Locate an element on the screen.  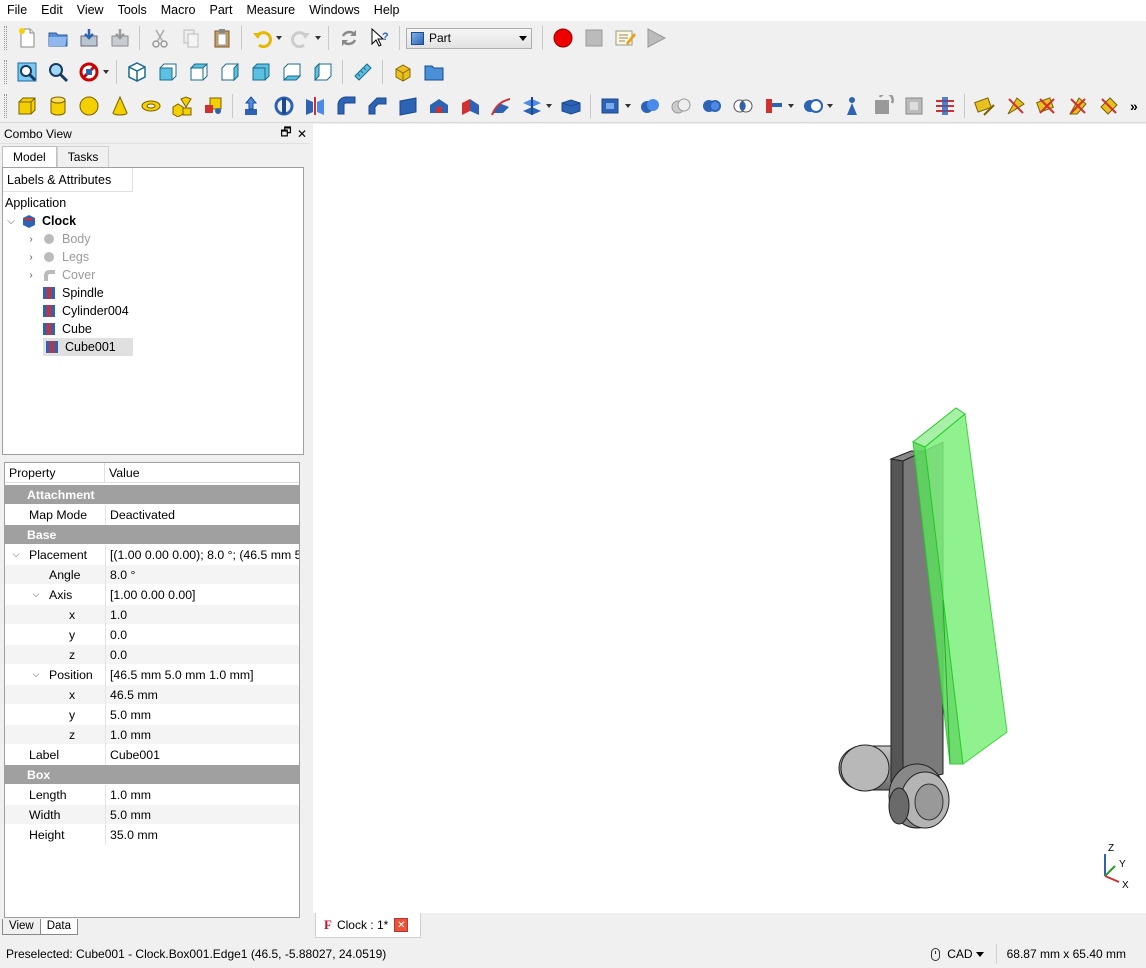
menu-macro: Macro is located at coordinates (178, 10).